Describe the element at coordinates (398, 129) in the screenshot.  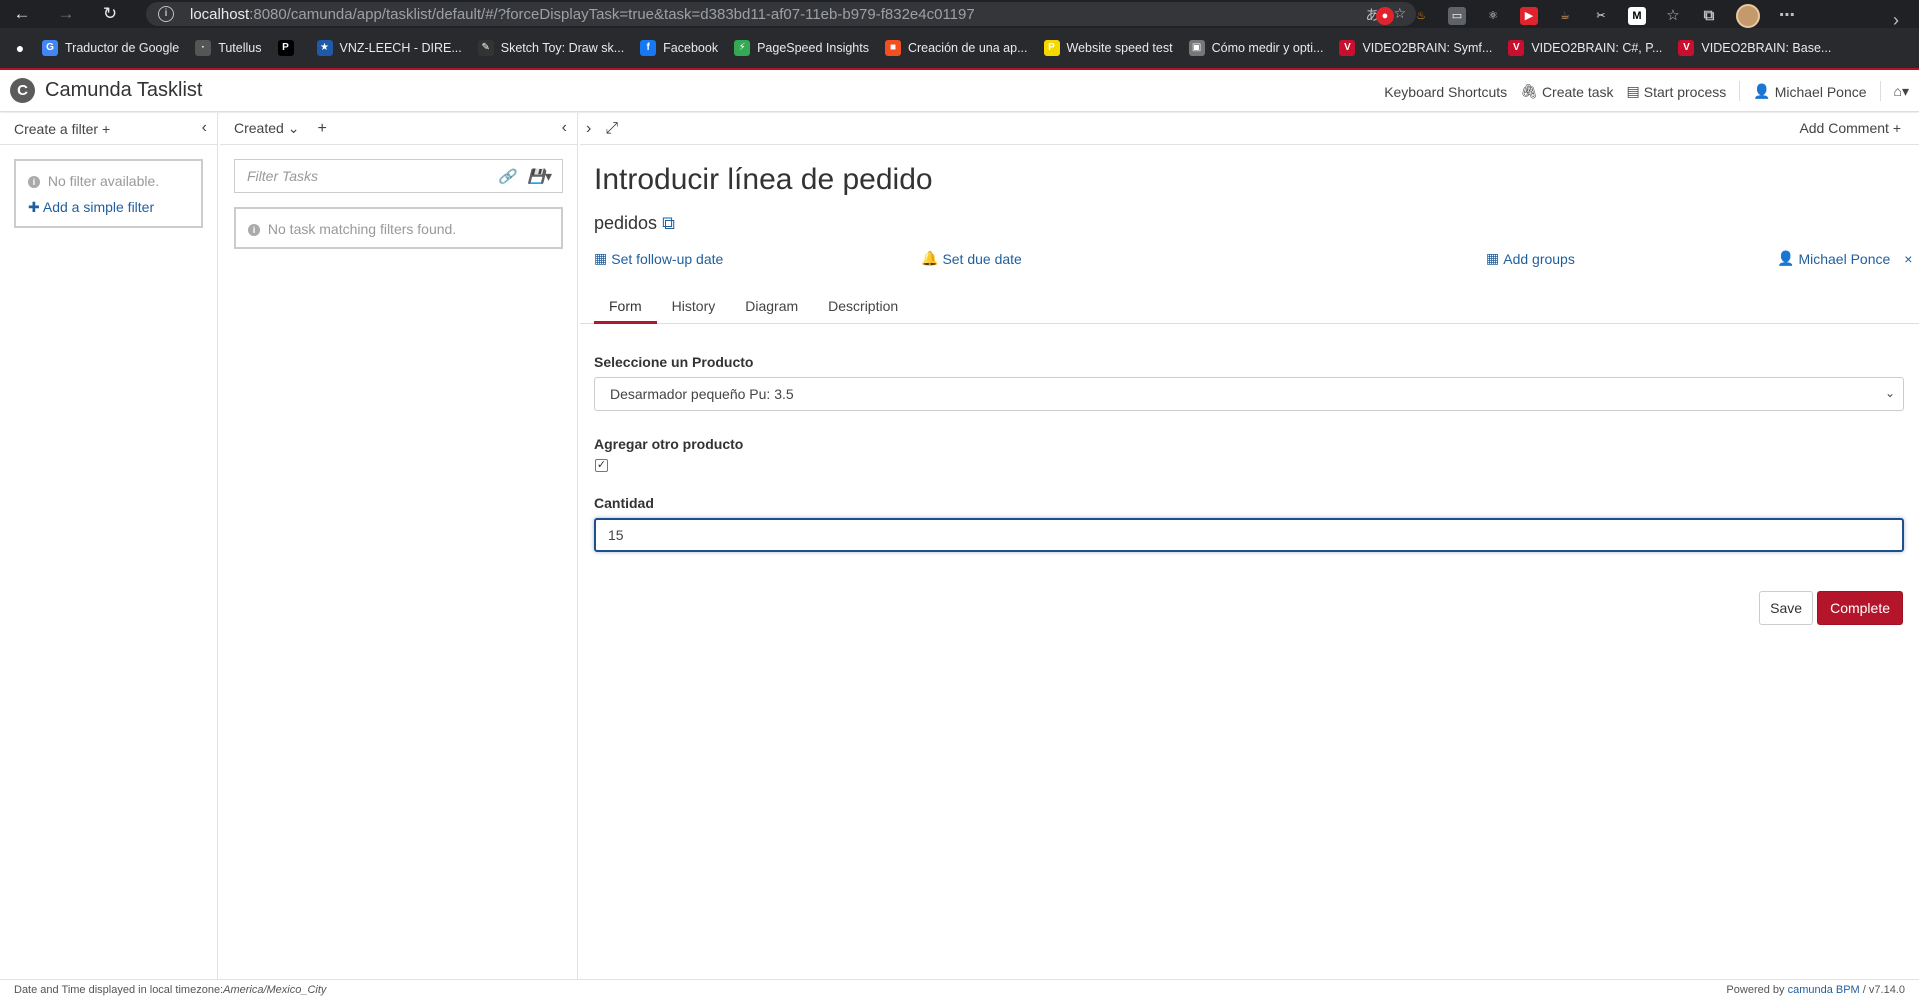
I see `tasklist-header: Created ⌄ + ‹` at that location.